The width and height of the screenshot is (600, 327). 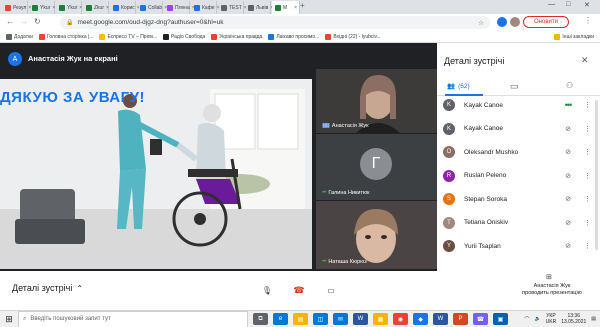 What do you see at coordinates (47, 288) in the screenshot?
I see `meeting-details-toggle: Деталі зустрічі ⌃` at bounding box center [47, 288].